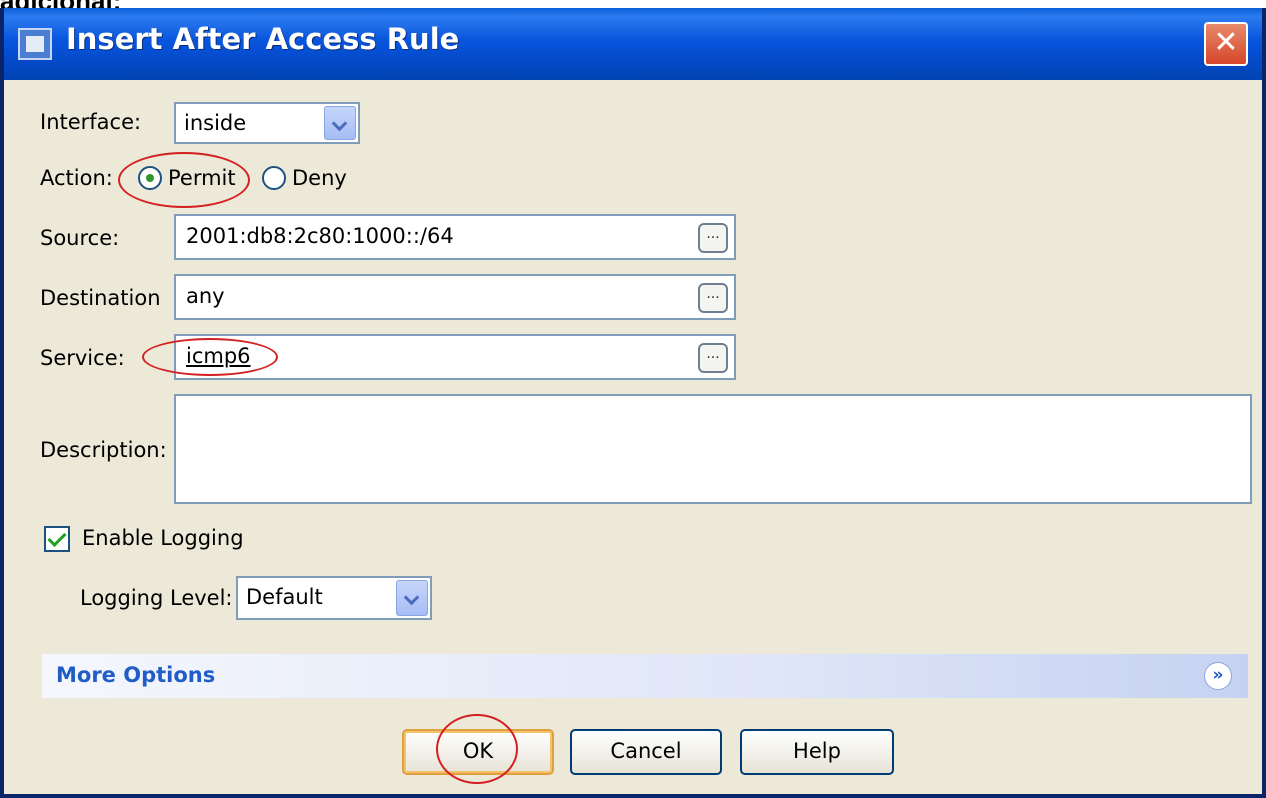 This screenshot has width=1266, height=798. I want to click on destination-value: any, so click(205, 296).